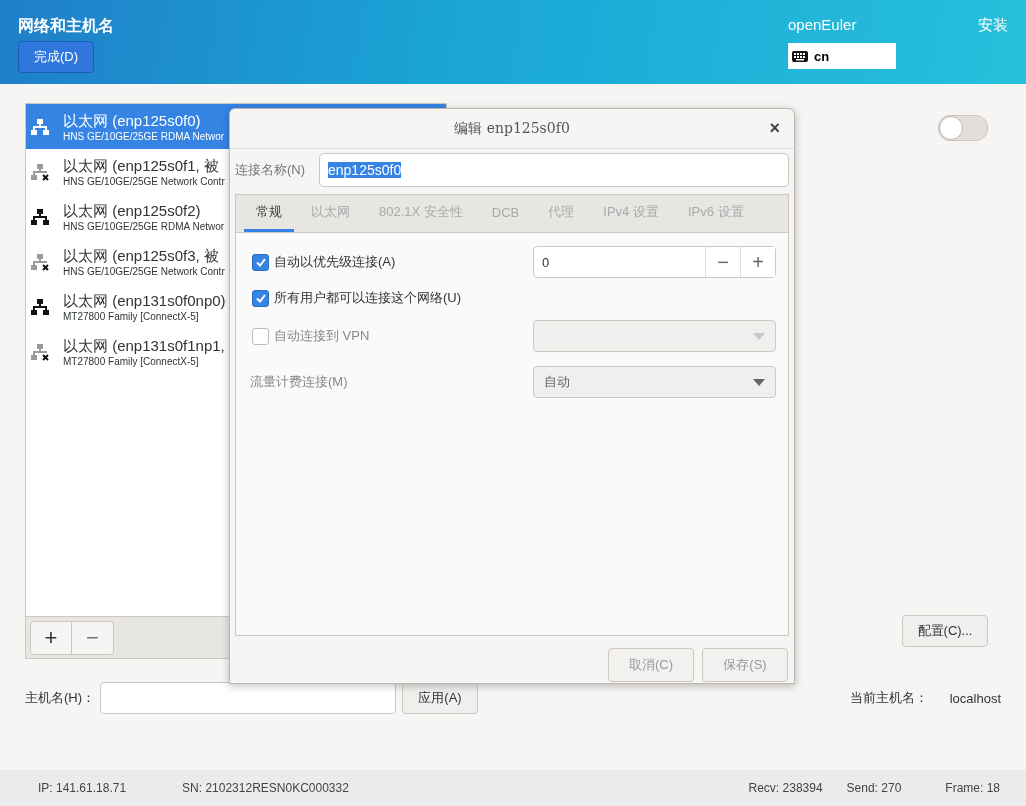 This screenshot has height=806, width=1026. What do you see at coordinates (322, 336) in the screenshot?
I see `checkbox-label: 自动连接到 VPN` at bounding box center [322, 336].